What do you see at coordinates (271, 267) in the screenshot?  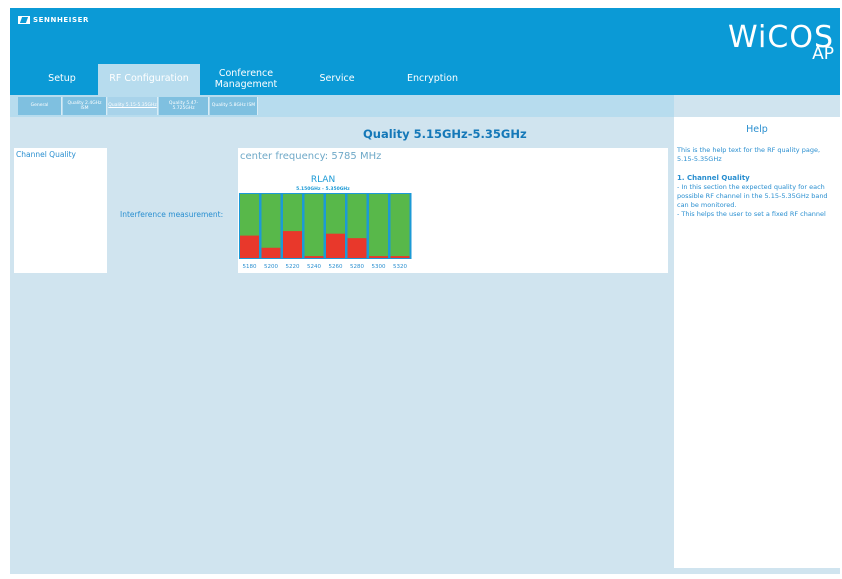 I see `channel-tick-label: 5200` at bounding box center [271, 267].